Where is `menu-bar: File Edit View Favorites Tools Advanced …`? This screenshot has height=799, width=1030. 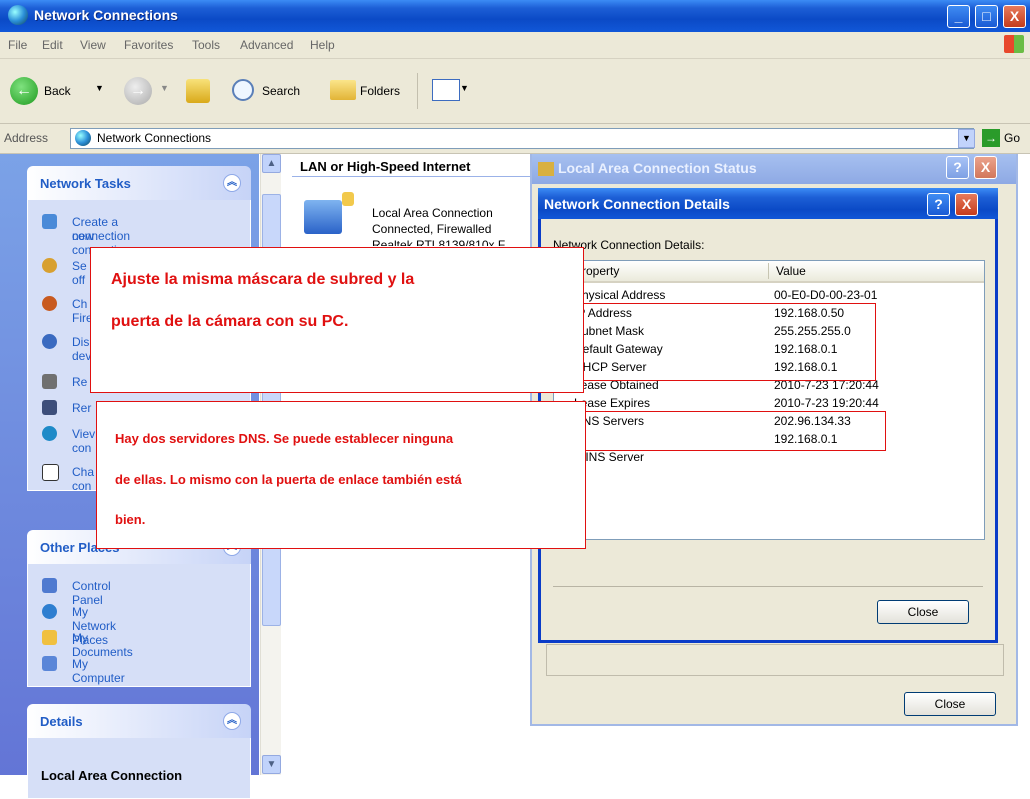
menu-bar: File Edit View Favorites Tools Advanced … is located at coordinates (515, 45).